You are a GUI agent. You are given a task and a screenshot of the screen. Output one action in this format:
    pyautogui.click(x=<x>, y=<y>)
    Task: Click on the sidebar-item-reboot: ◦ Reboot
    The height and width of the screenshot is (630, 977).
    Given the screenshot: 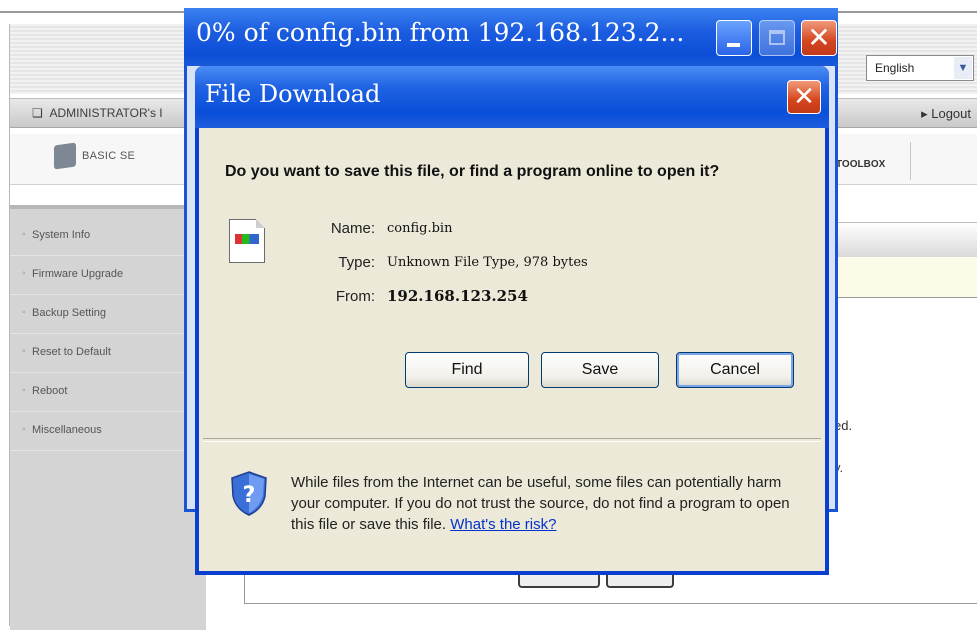 What is the action you would take?
    pyautogui.click(x=103, y=392)
    